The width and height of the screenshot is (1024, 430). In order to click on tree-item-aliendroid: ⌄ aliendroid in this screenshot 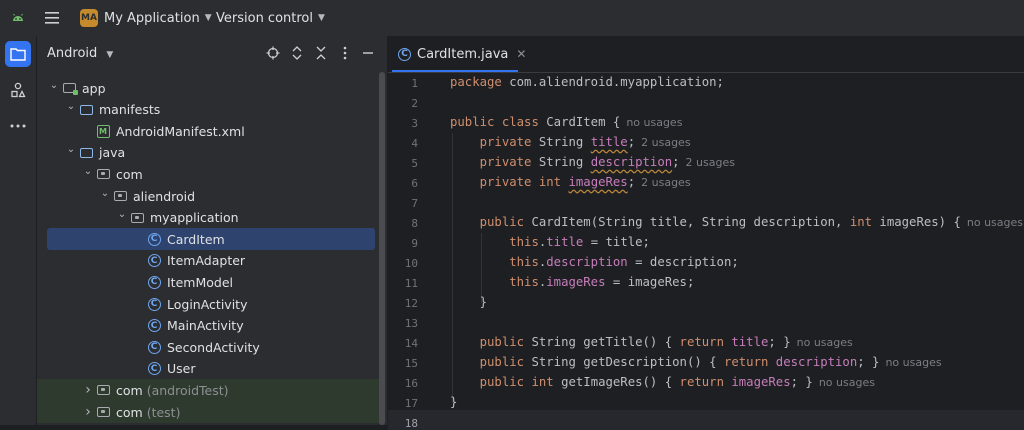, I will do `click(208, 196)`.